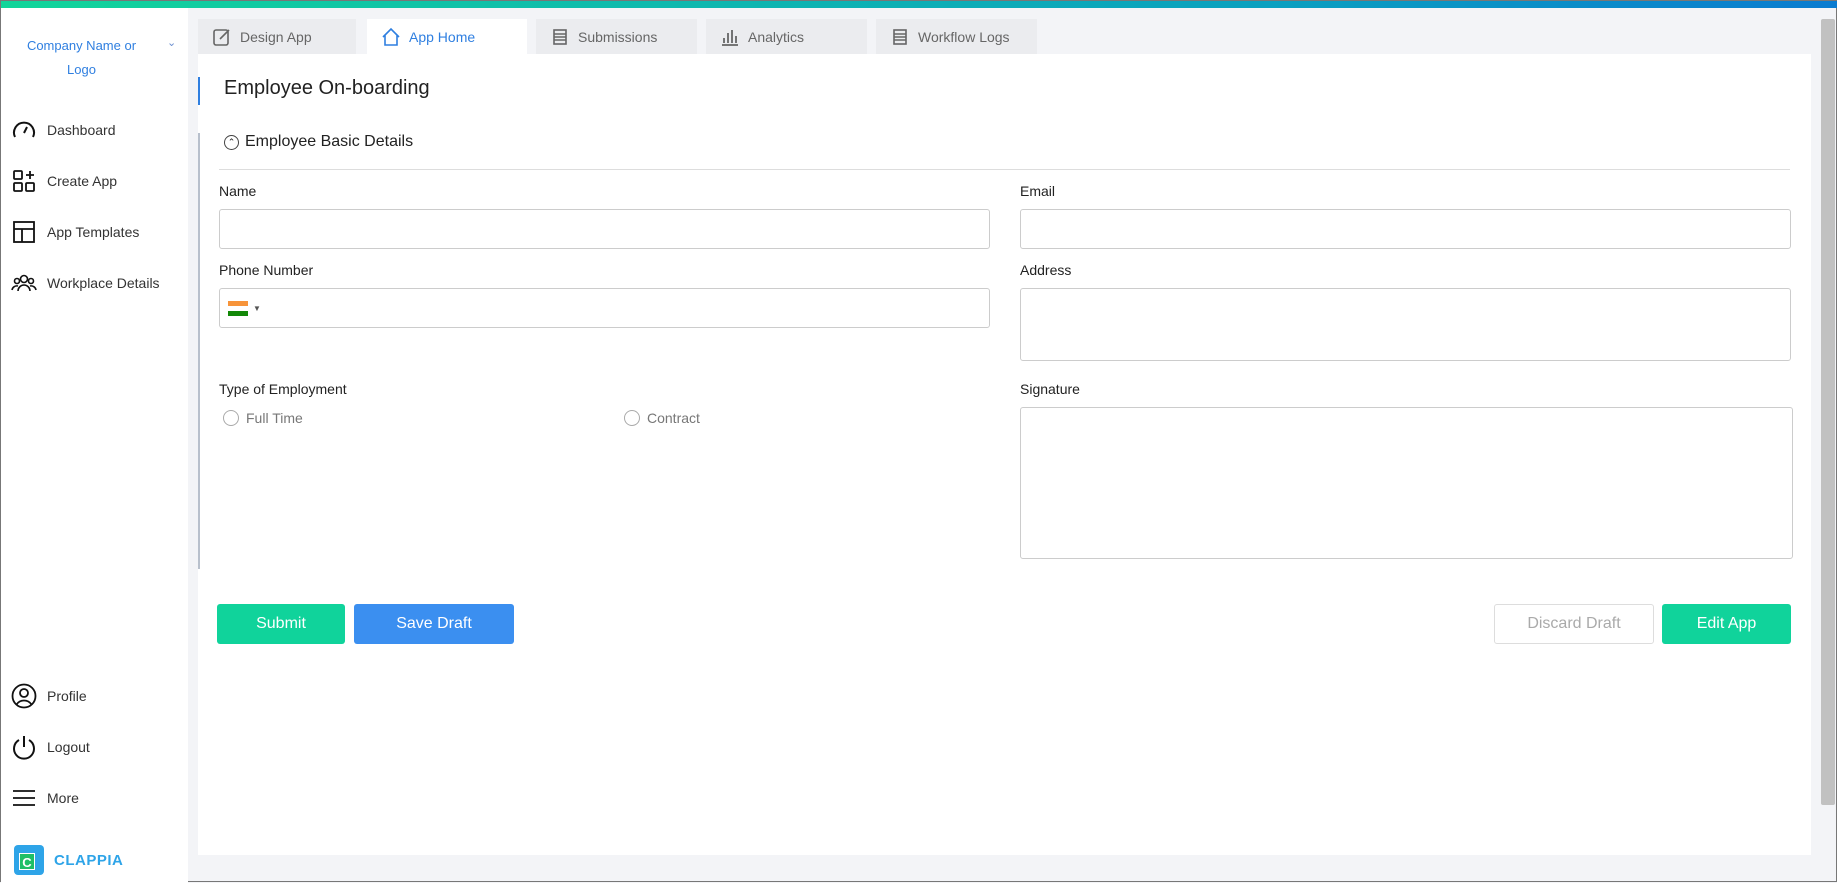 The image size is (1837, 883). What do you see at coordinates (283, 389) in the screenshot?
I see `employment-label: Type of Employment` at bounding box center [283, 389].